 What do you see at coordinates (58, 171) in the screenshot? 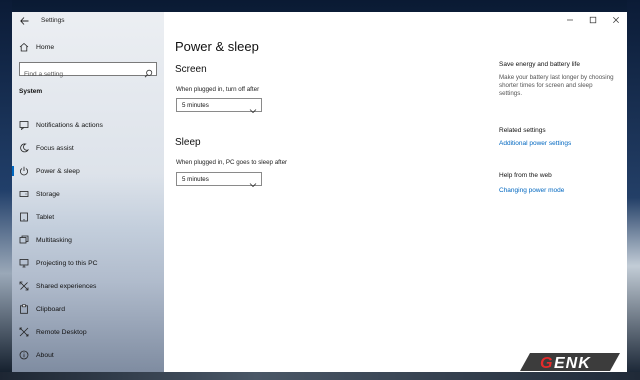
I see `sidebar-item-label: Power & sleep` at bounding box center [58, 171].